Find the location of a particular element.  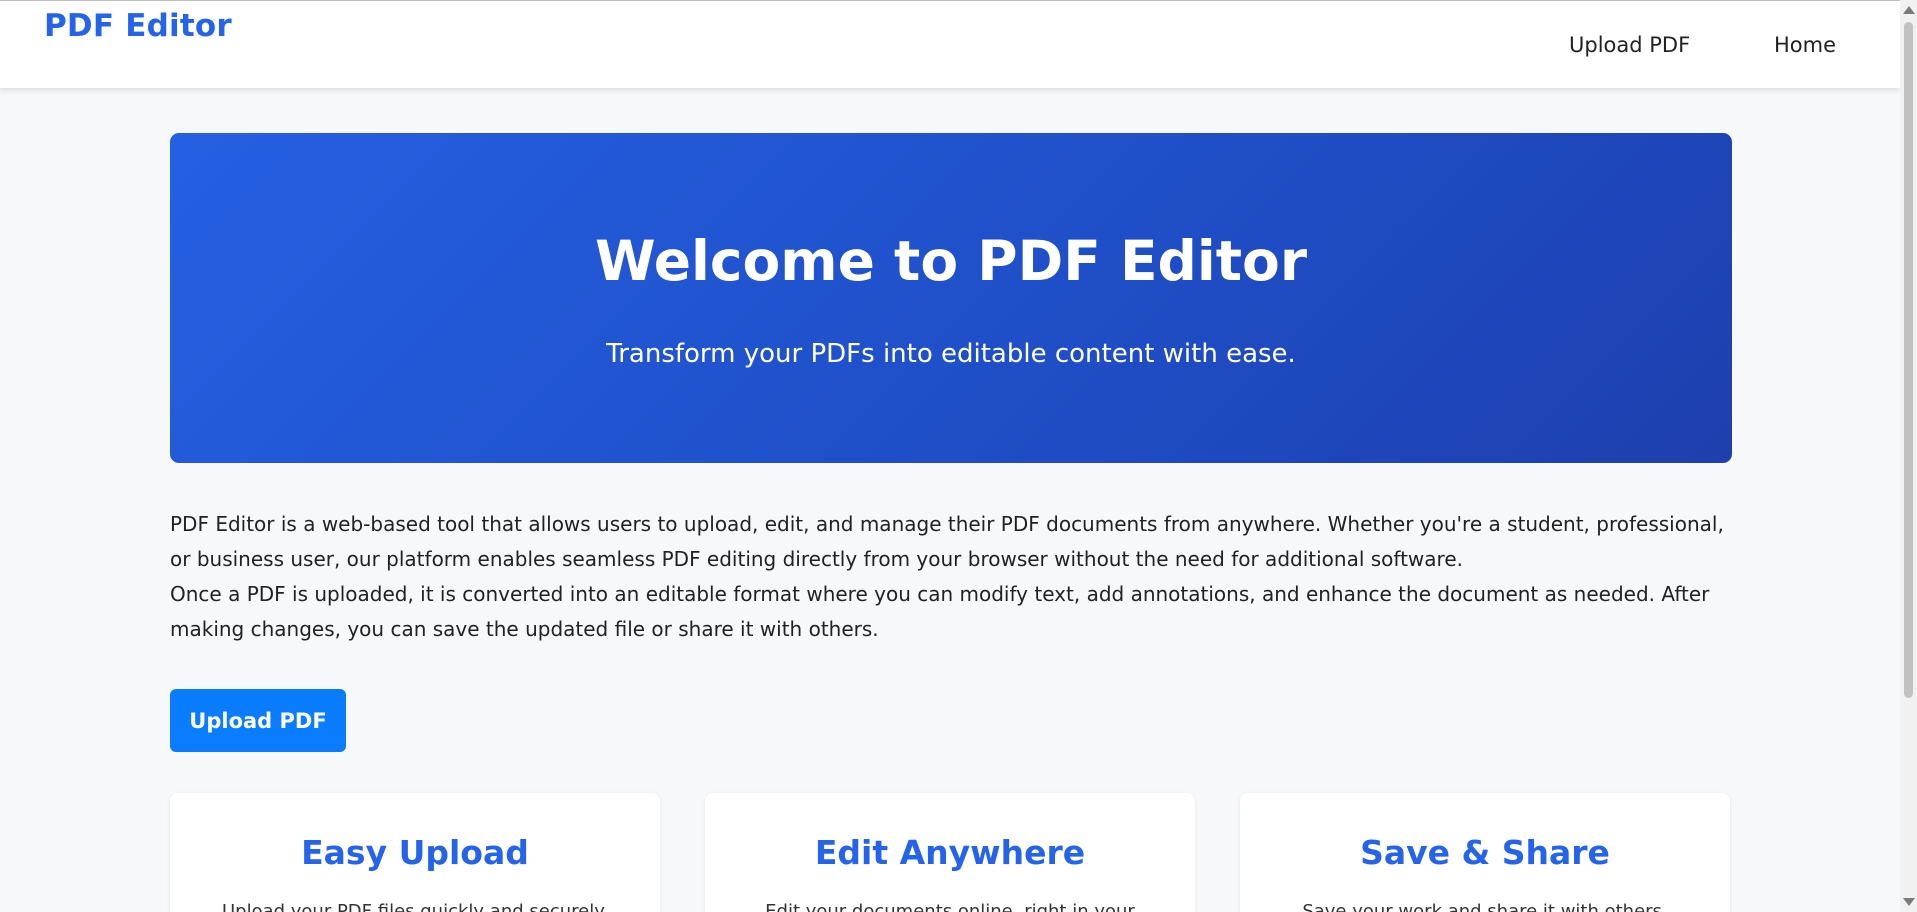

navbar: PDF Editor Upload PDF Home is located at coordinates (950, 44).